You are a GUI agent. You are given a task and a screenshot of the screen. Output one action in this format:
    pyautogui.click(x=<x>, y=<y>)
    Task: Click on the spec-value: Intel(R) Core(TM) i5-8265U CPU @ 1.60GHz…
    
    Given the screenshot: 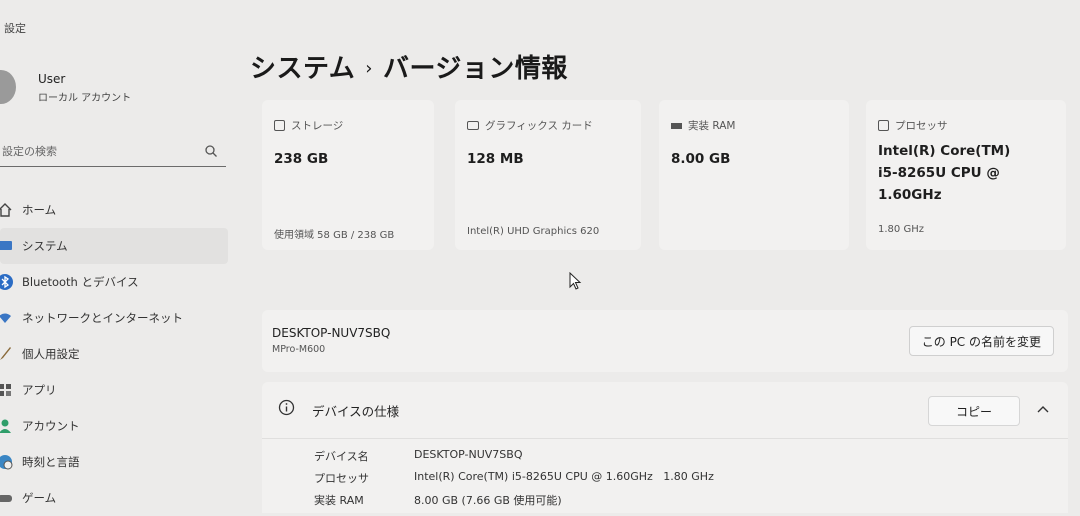 What is the action you would take?
    pyautogui.click(x=564, y=476)
    